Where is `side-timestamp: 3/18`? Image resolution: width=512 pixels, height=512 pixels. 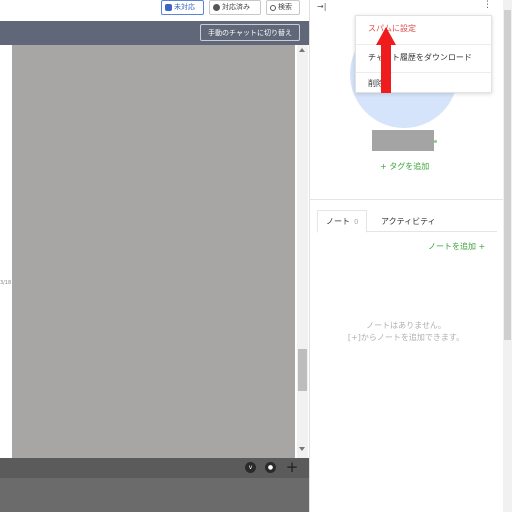
side-timestamp: 3/18 is located at coordinates (6, 283).